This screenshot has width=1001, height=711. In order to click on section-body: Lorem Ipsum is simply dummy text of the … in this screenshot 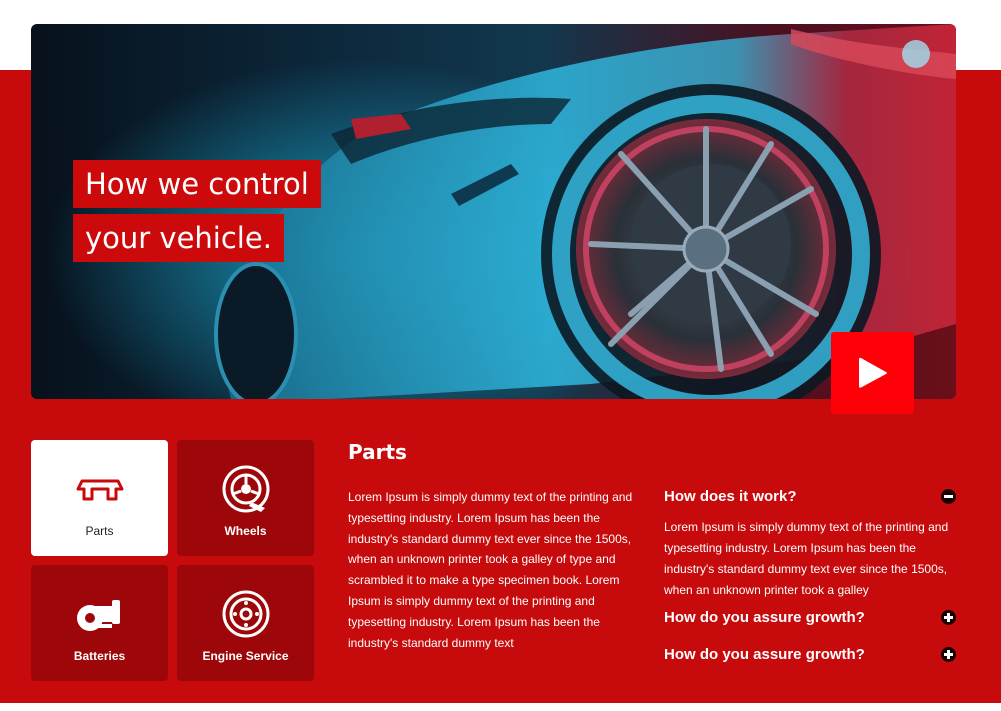, I will do `click(490, 570)`.